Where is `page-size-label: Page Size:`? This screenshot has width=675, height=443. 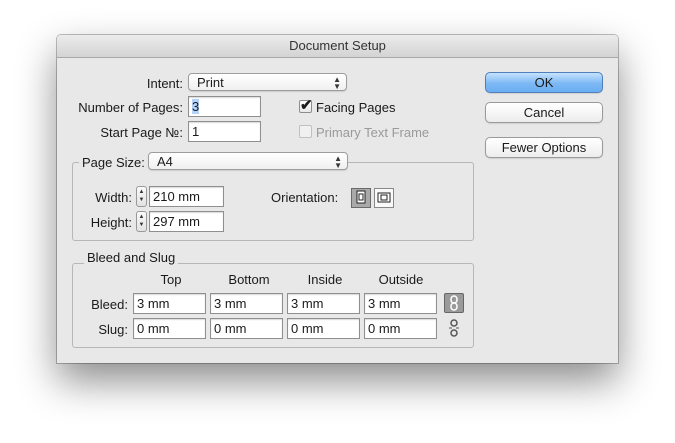 page-size-label: Page Size: is located at coordinates (113, 162).